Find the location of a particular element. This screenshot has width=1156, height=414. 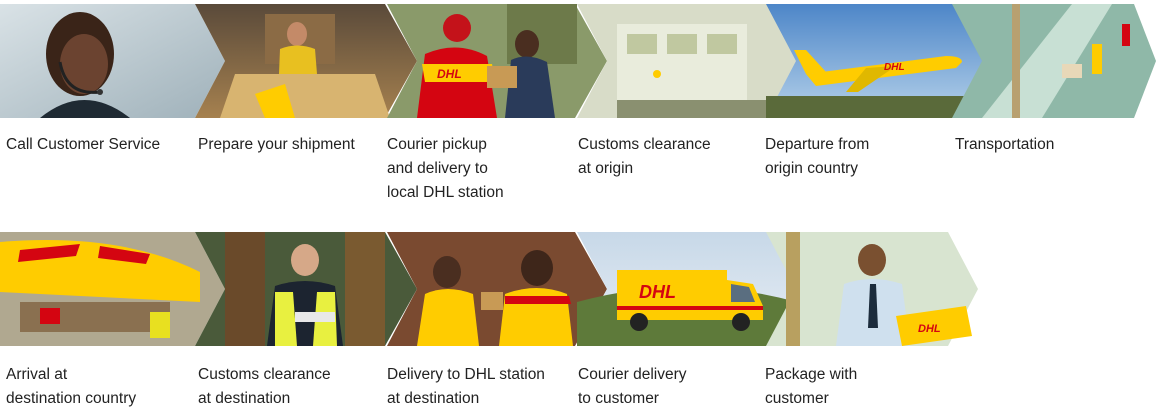

customer-service-agent-headset-photo is located at coordinates (112, 61).